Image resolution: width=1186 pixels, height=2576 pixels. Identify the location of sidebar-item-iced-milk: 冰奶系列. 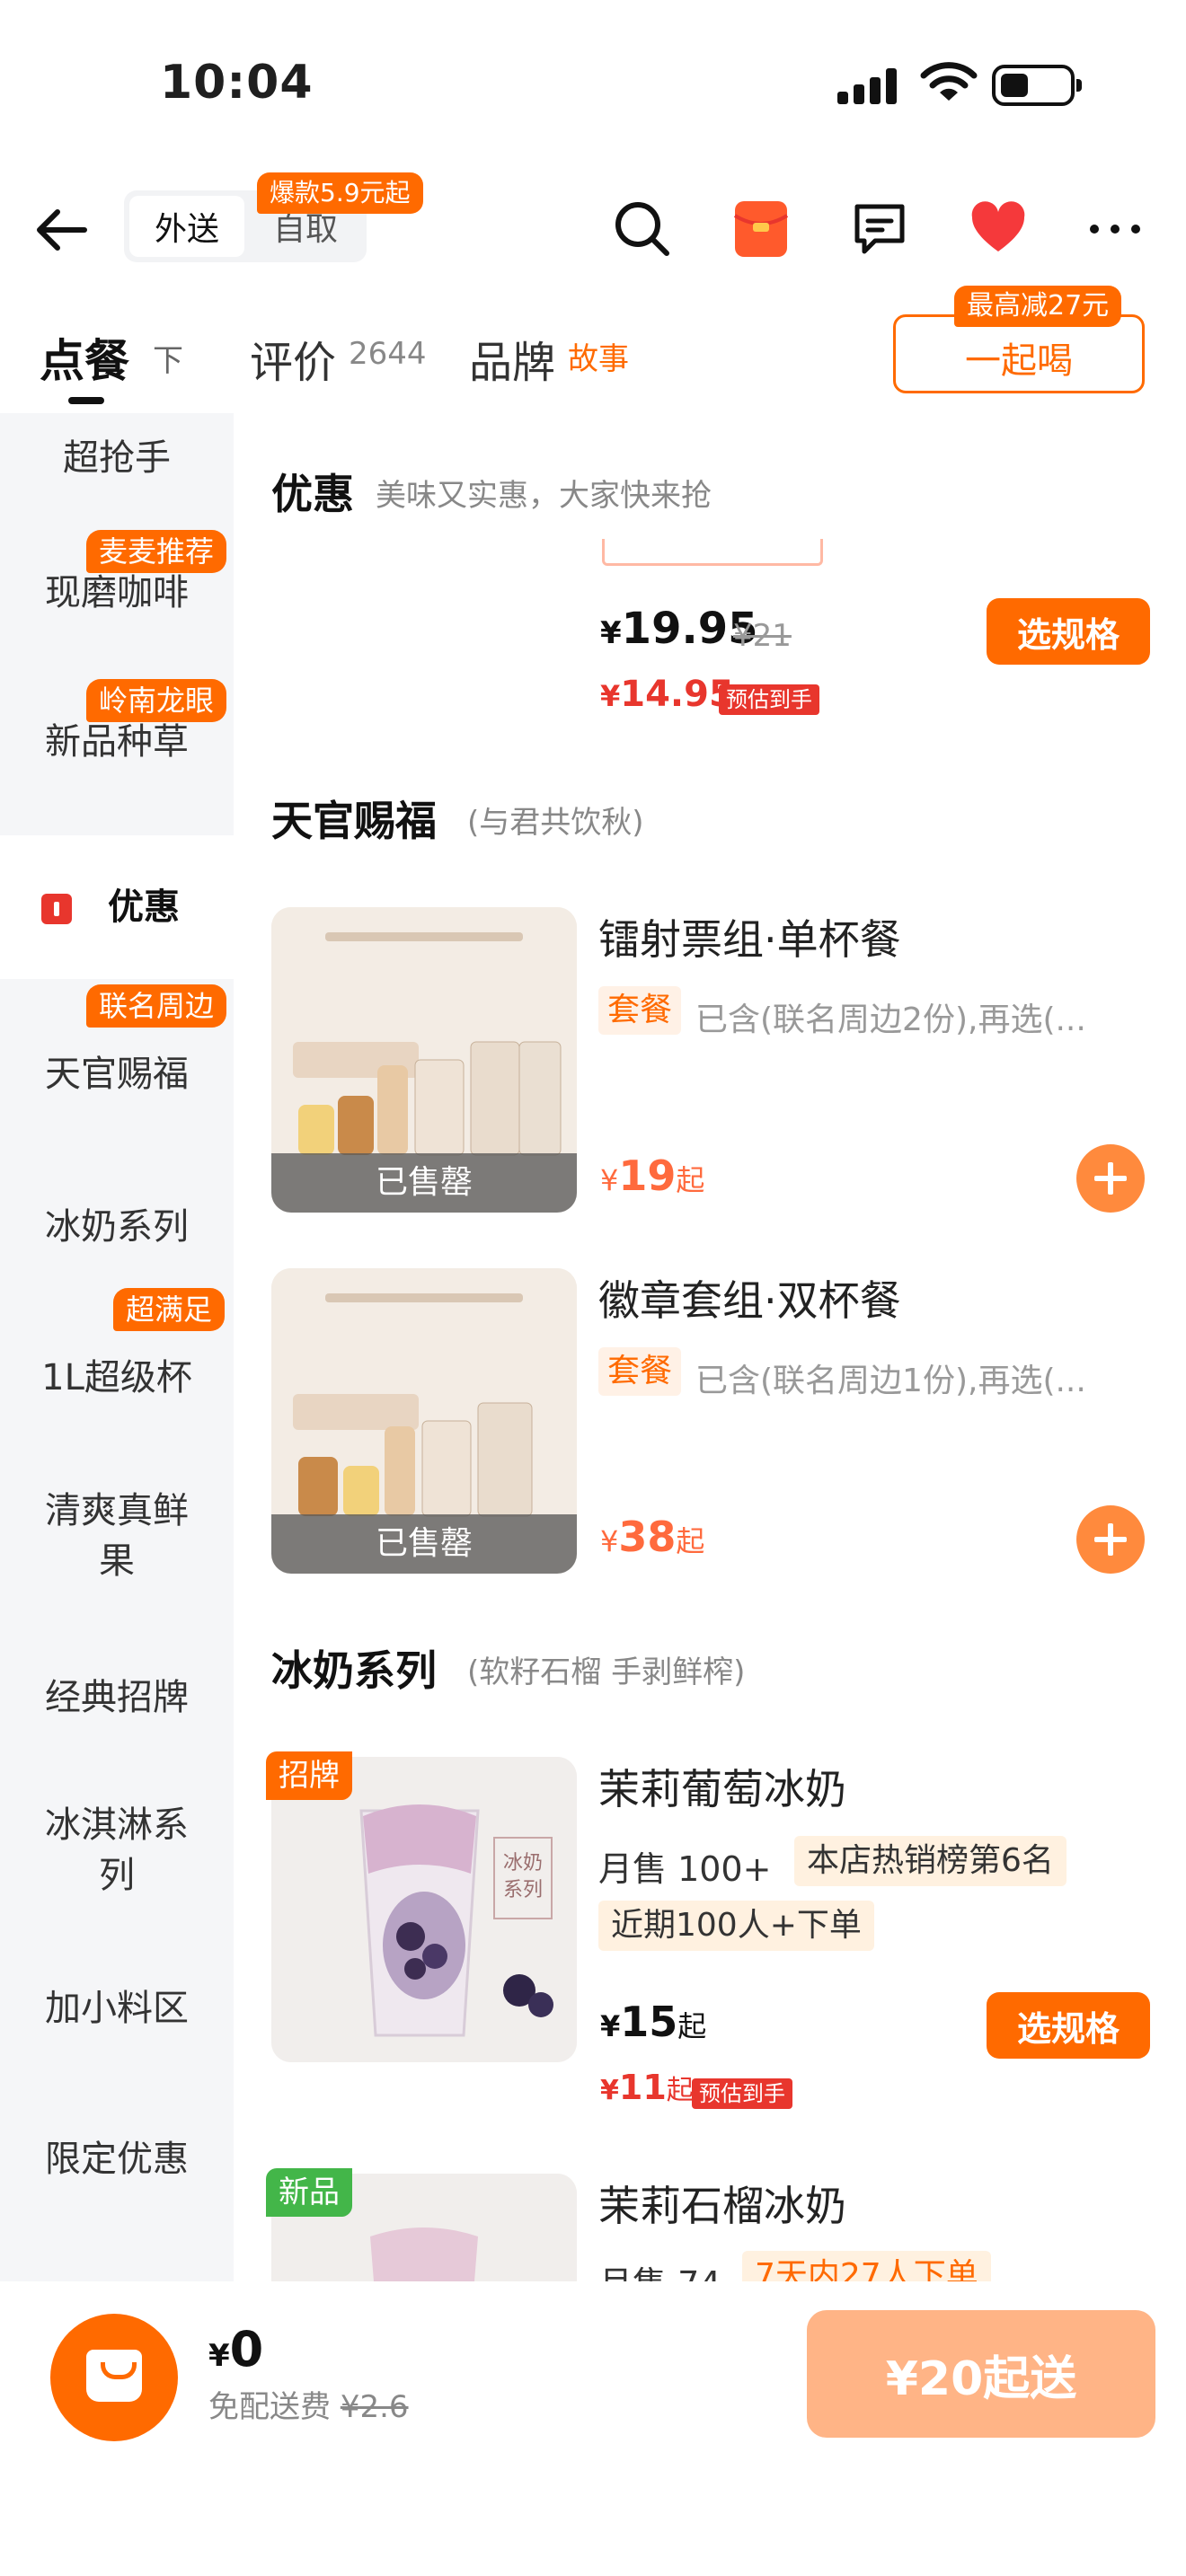
(117, 1227).